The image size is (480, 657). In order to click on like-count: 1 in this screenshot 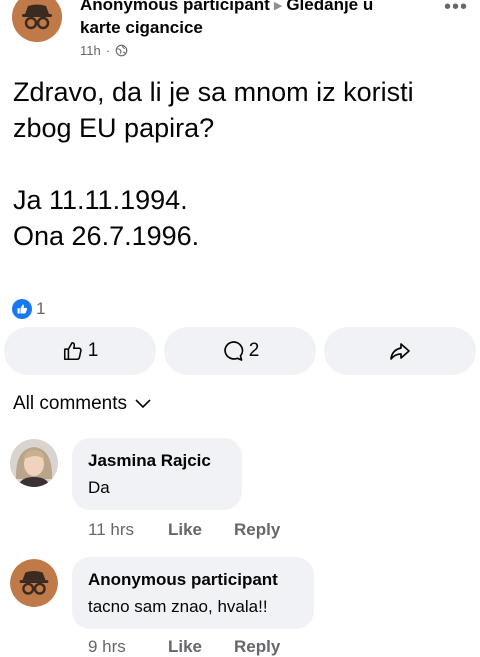, I will do `click(93, 350)`.